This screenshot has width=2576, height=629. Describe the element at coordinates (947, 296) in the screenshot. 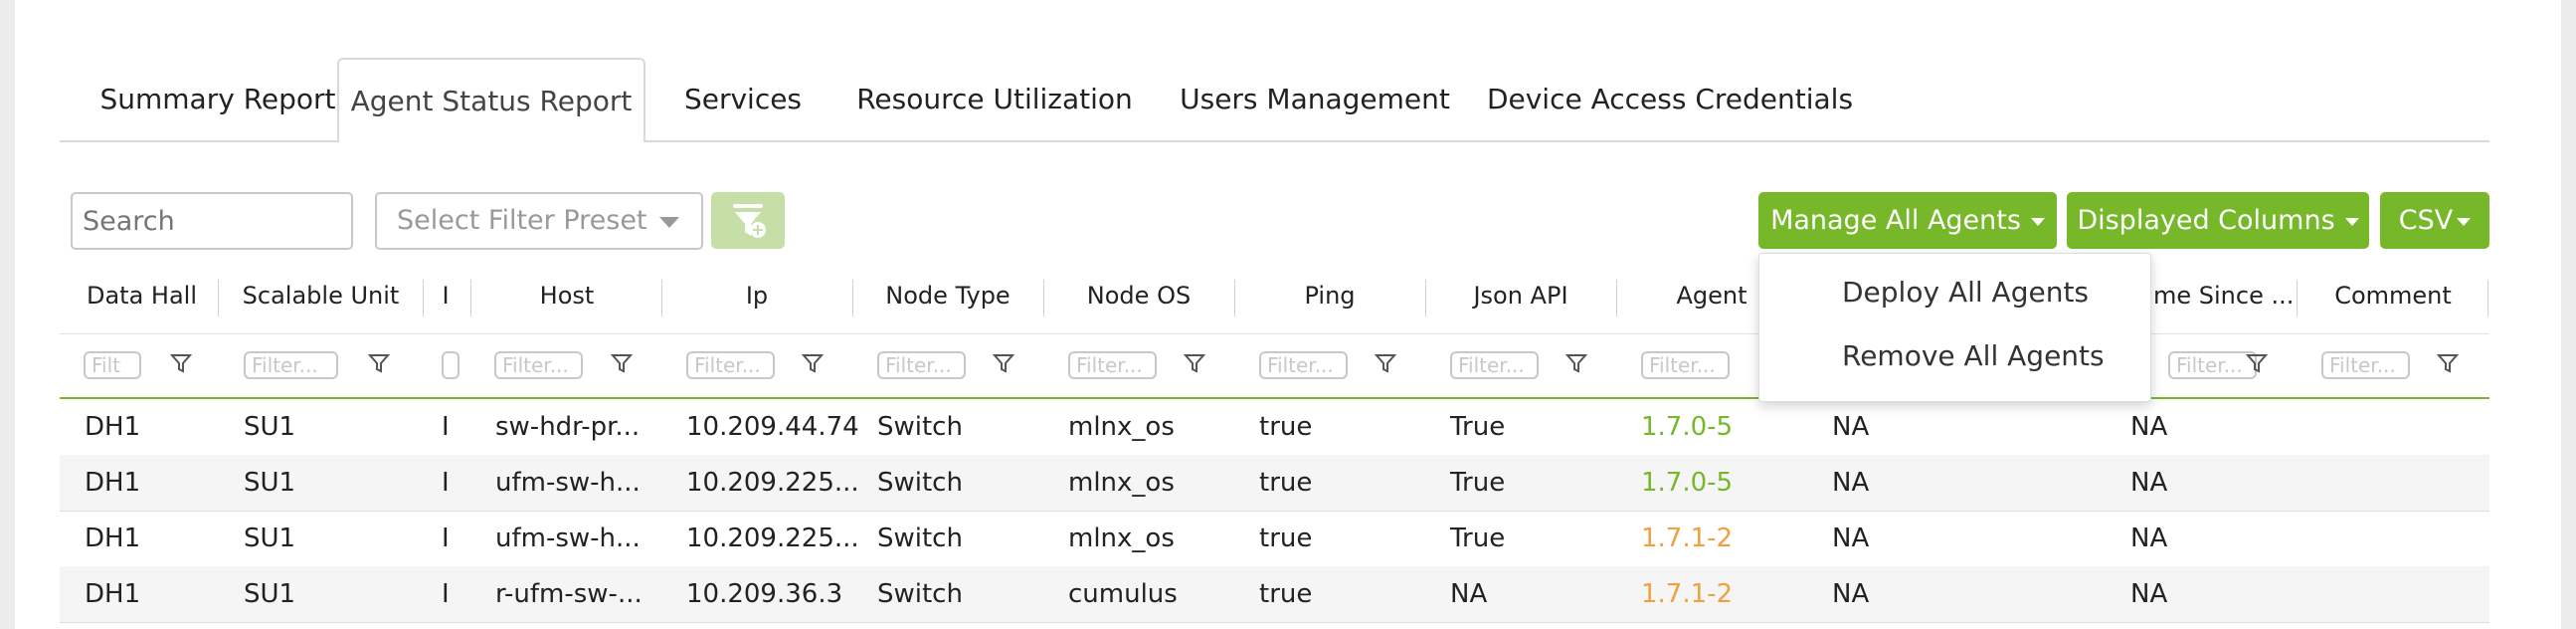

I see `column-header-node-type: Node Type` at that location.